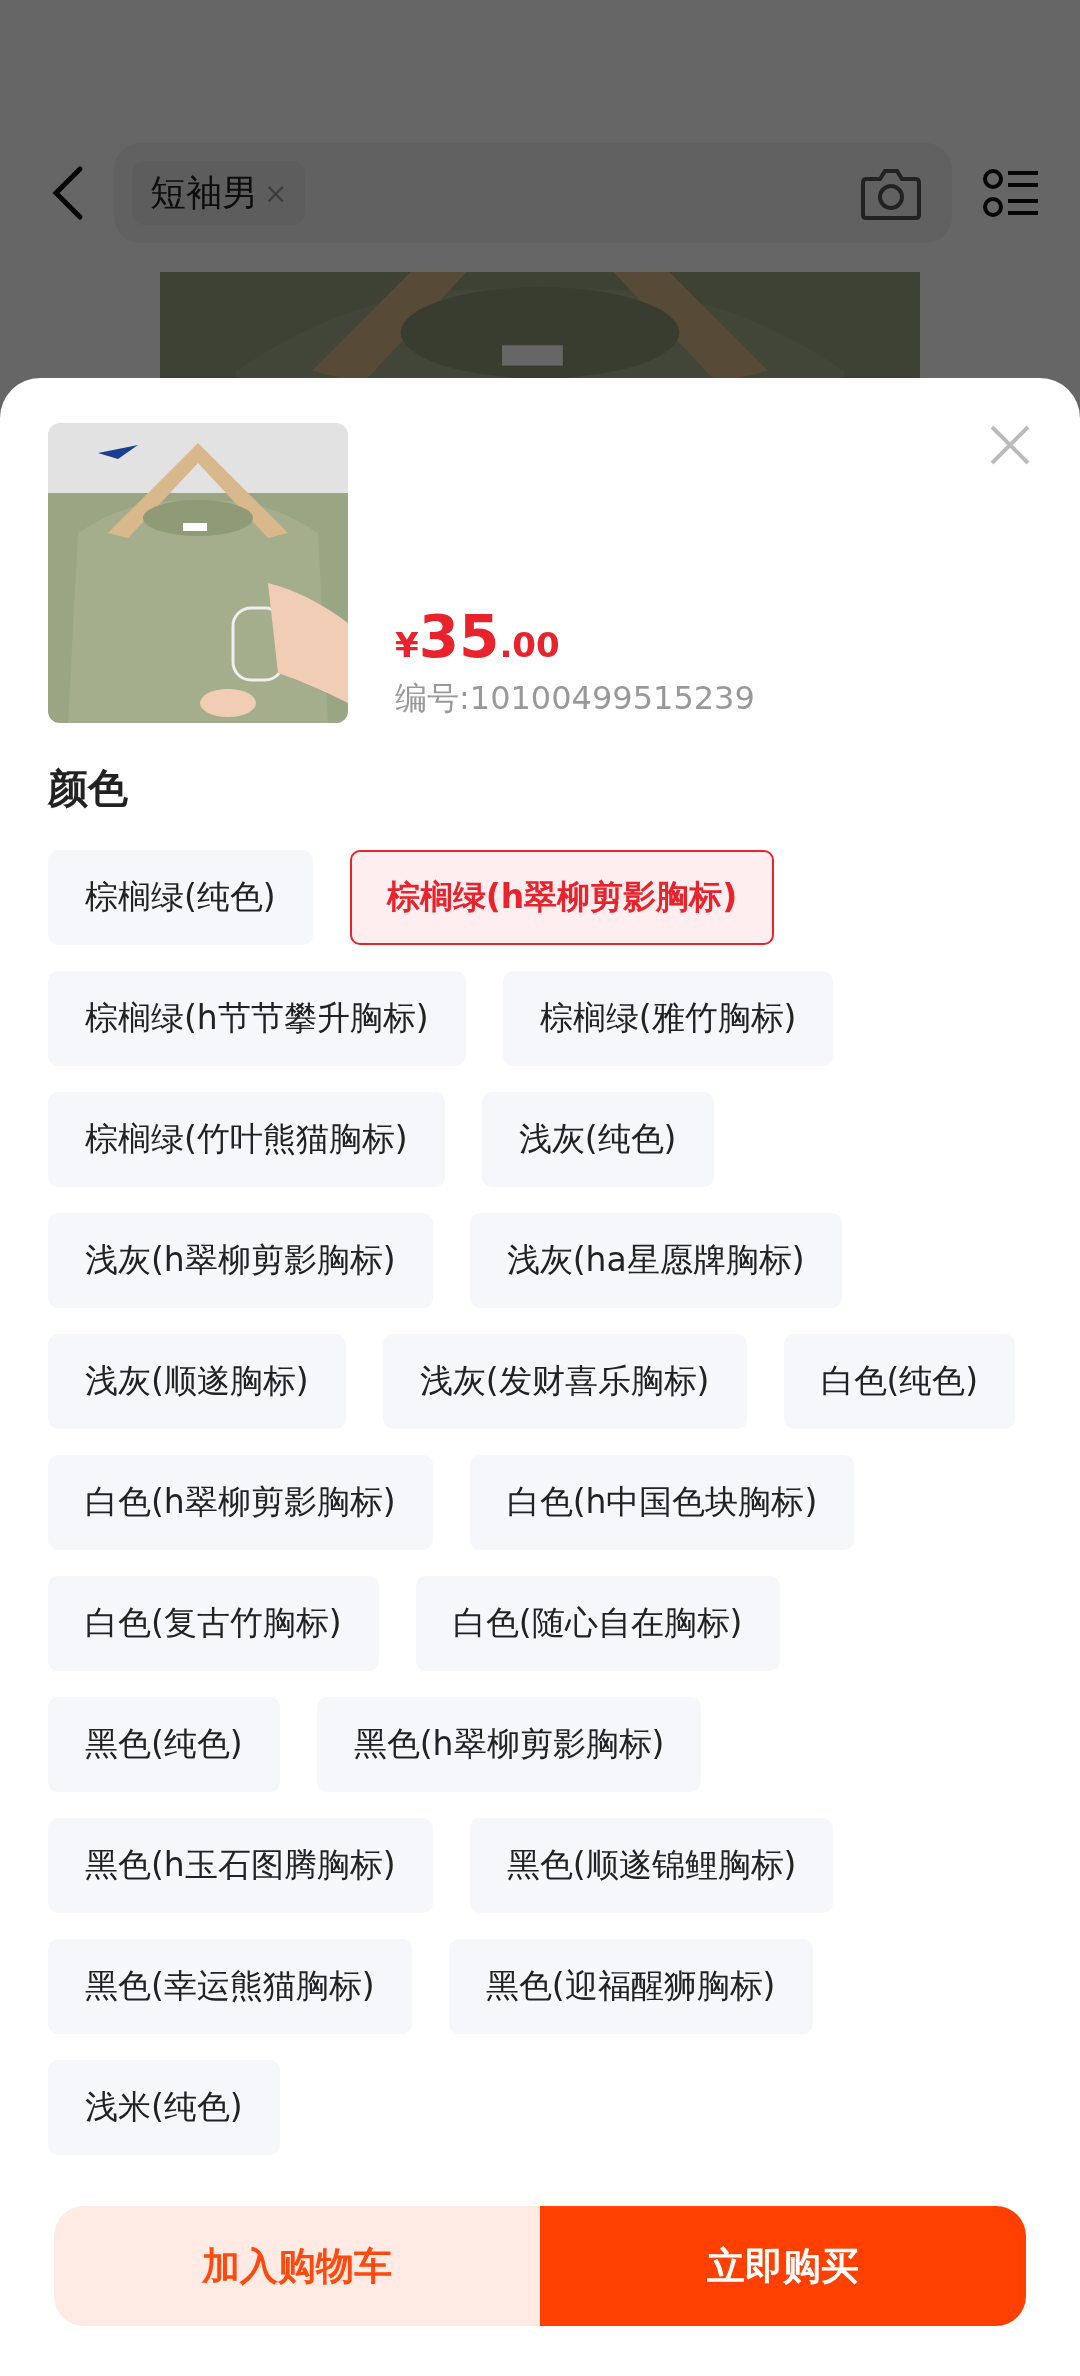 The height and width of the screenshot is (2376, 1080). What do you see at coordinates (67, 193) in the screenshot?
I see `back-icon` at bounding box center [67, 193].